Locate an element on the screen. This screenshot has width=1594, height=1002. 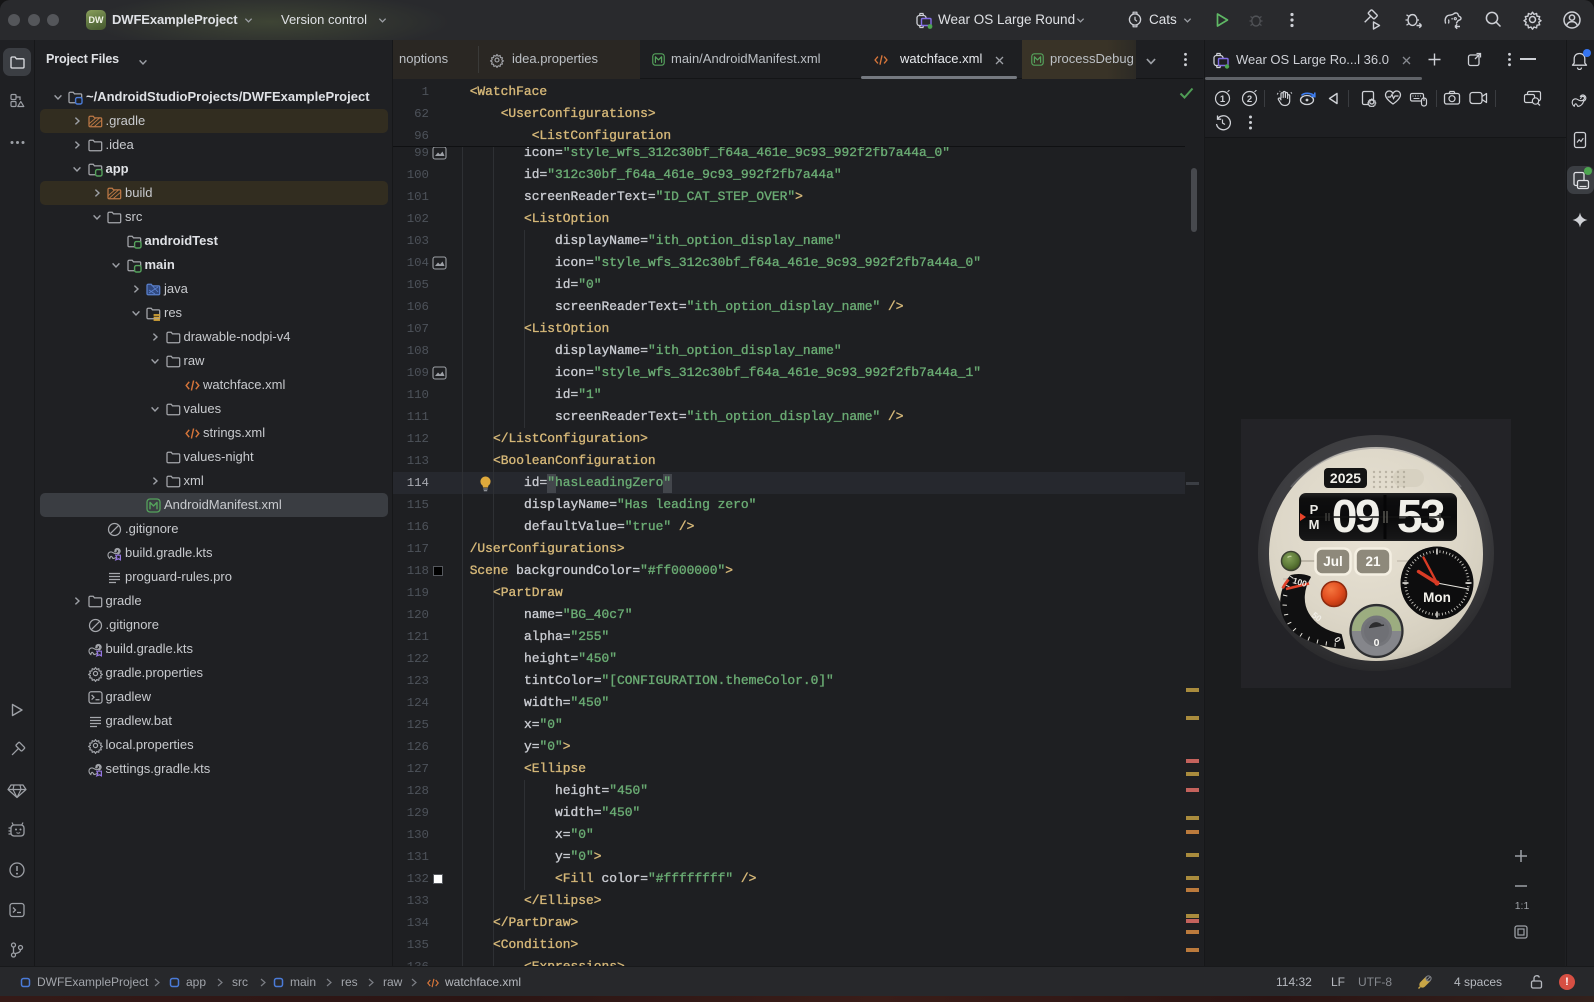
svg-text: 0 is located at coordinates (1377, 643).